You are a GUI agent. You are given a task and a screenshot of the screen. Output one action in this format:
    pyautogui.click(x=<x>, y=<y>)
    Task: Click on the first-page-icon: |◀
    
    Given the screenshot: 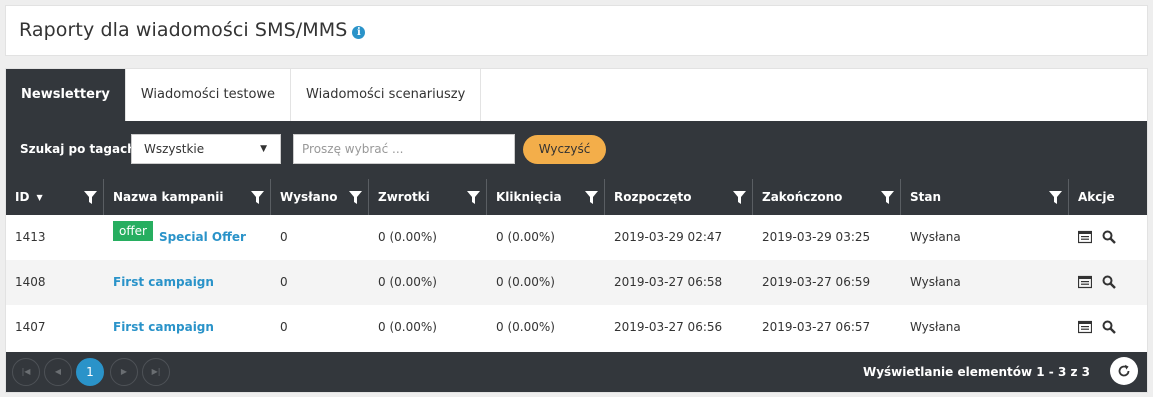 What is the action you would take?
    pyautogui.click(x=26, y=372)
    